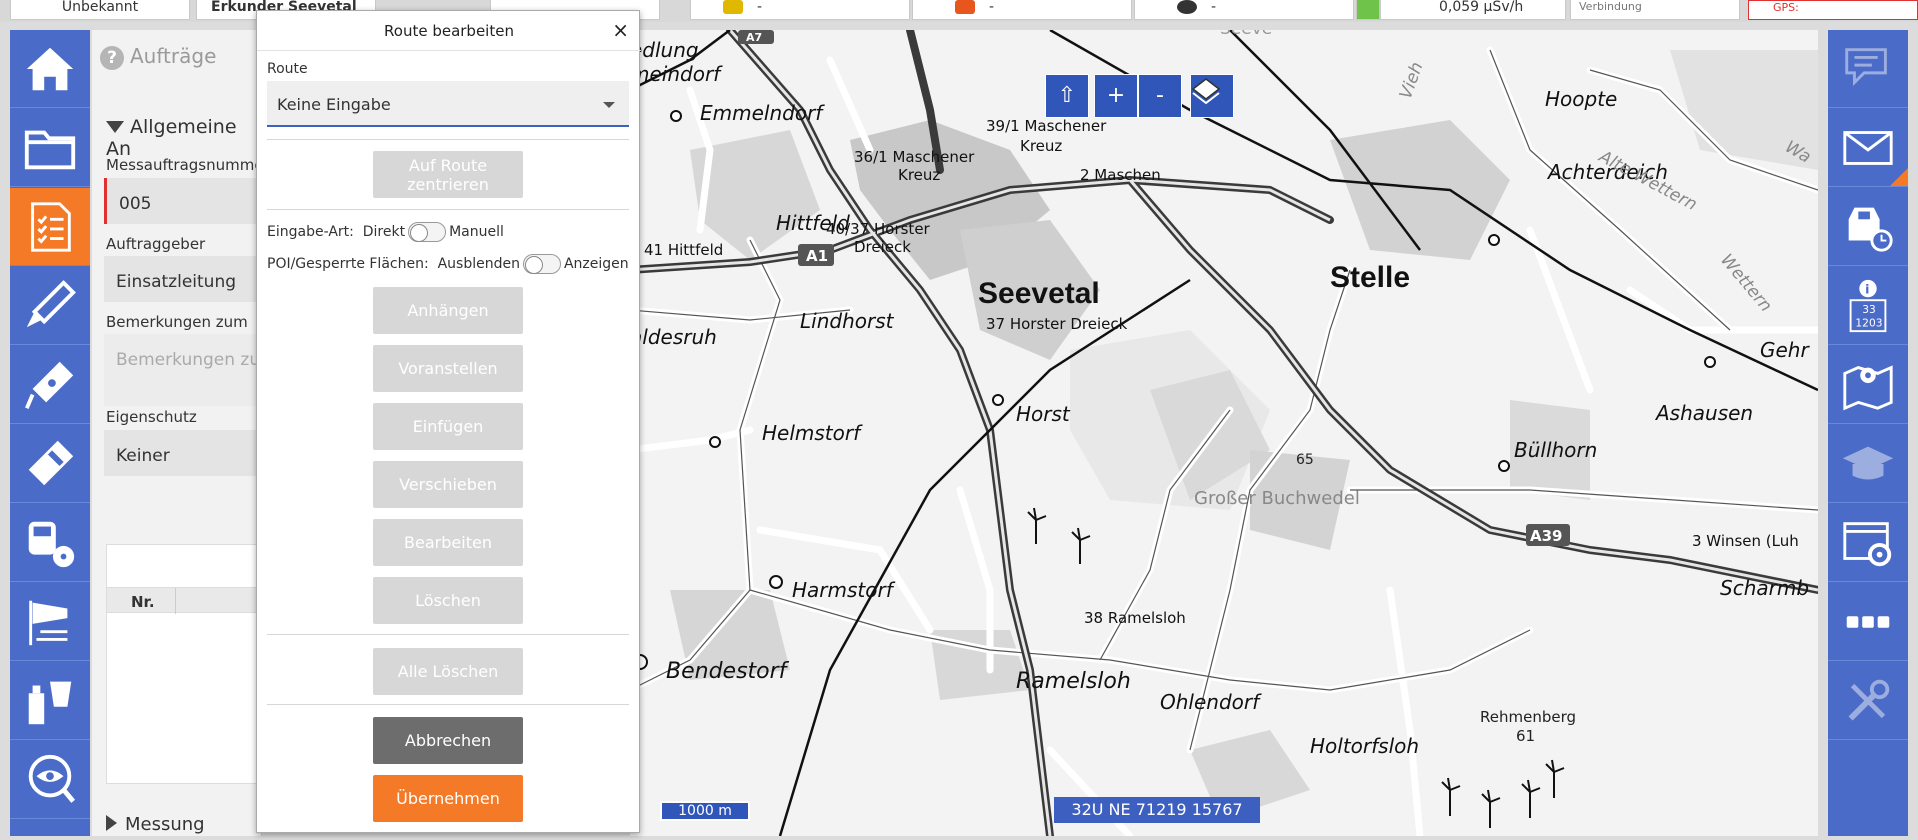  What do you see at coordinates (50, 780) in the screenshot?
I see `sidebar-item-observe` at bounding box center [50, 780].